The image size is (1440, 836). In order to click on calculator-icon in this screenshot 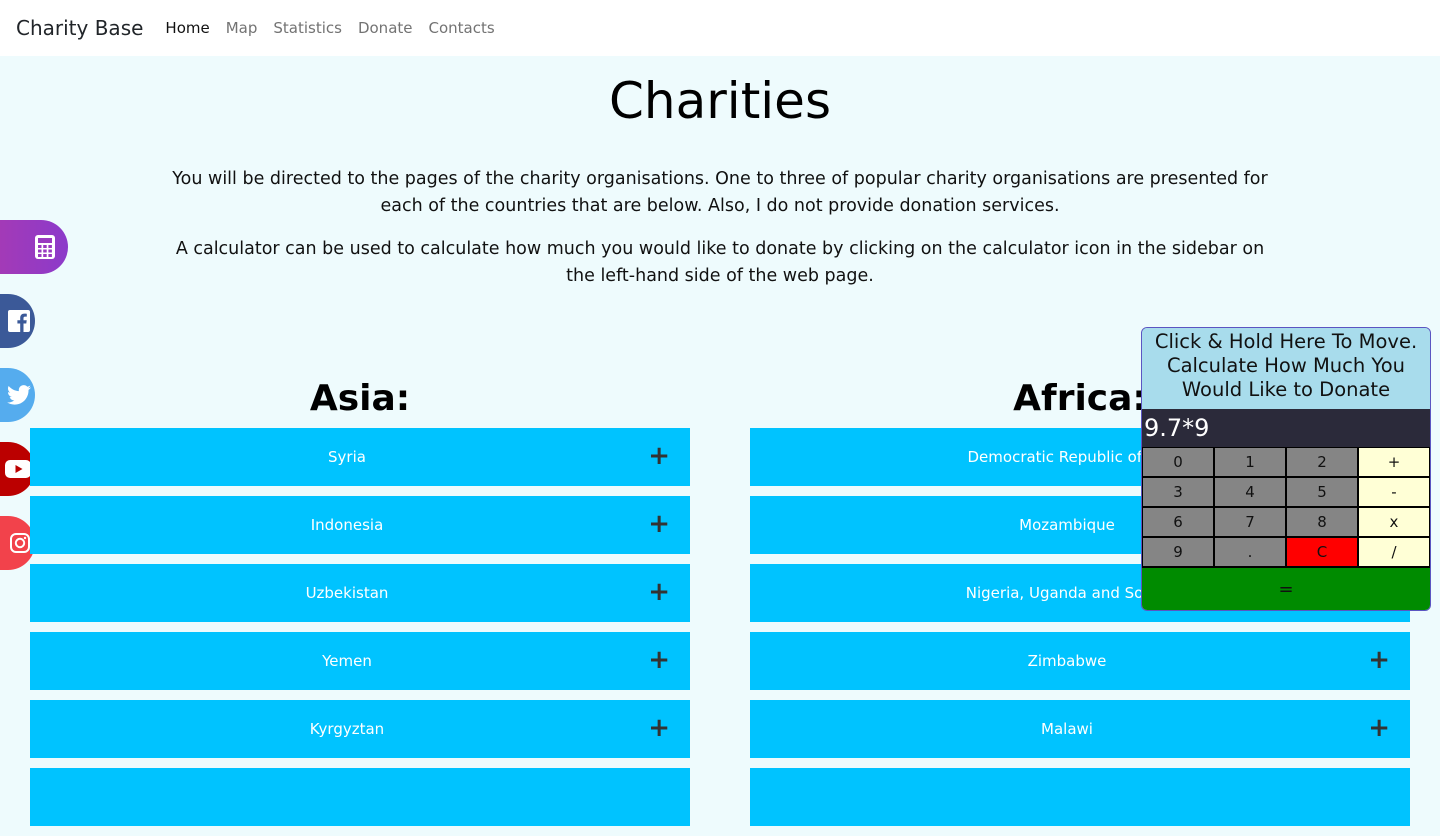, I will do `click(45, 247)`.